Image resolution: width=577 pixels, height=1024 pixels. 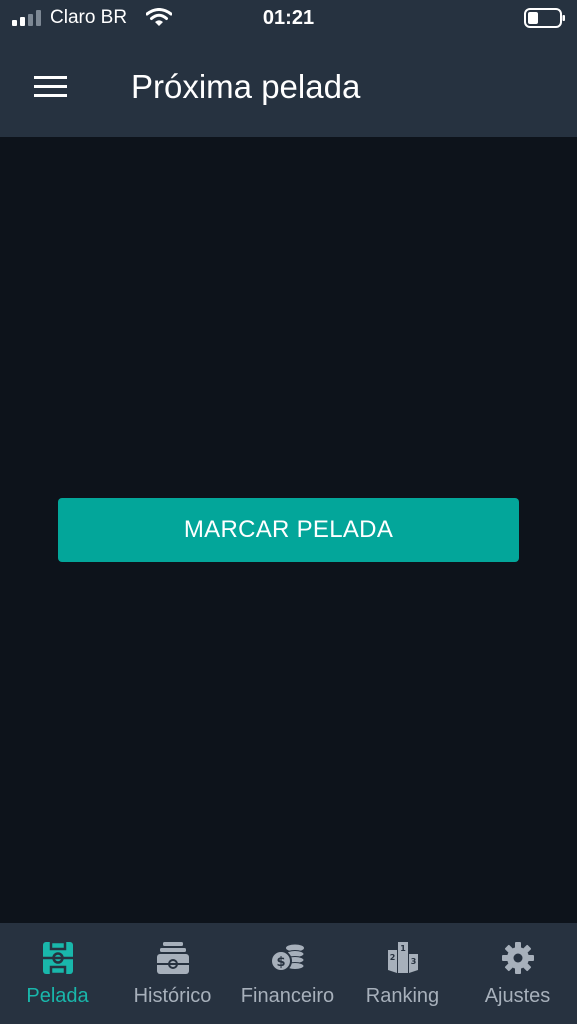 I want to click on svg-text: 2, so click(x=392, y=957).